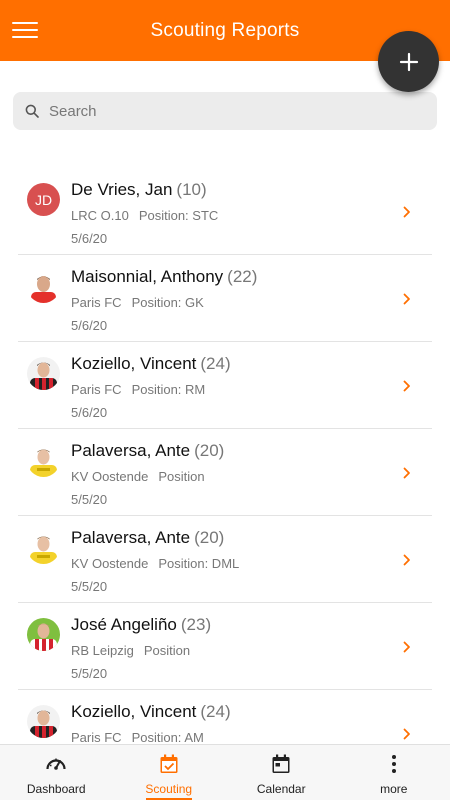  I want to click on nav-scouting: Scouting, so click(169, 772).